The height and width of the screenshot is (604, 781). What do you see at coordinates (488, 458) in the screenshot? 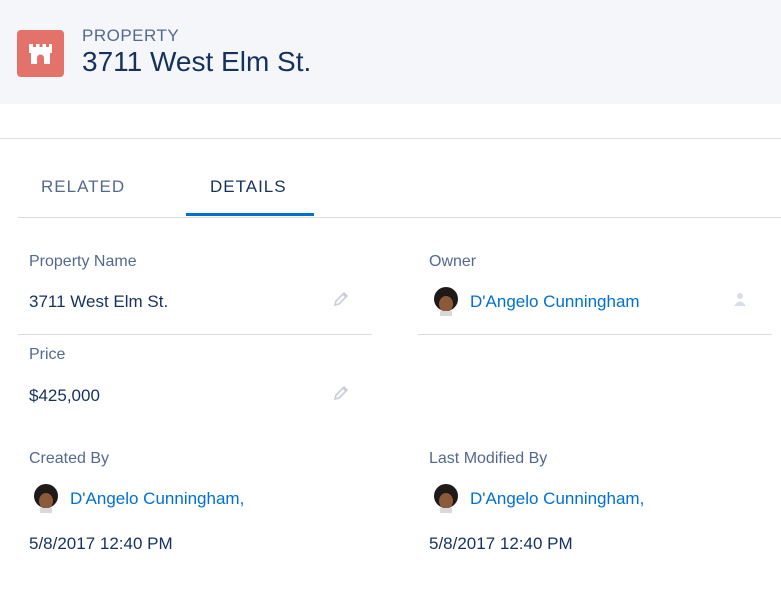
I see `last-modified-by-label: Last Modified By` at bounding box center [488, 458].